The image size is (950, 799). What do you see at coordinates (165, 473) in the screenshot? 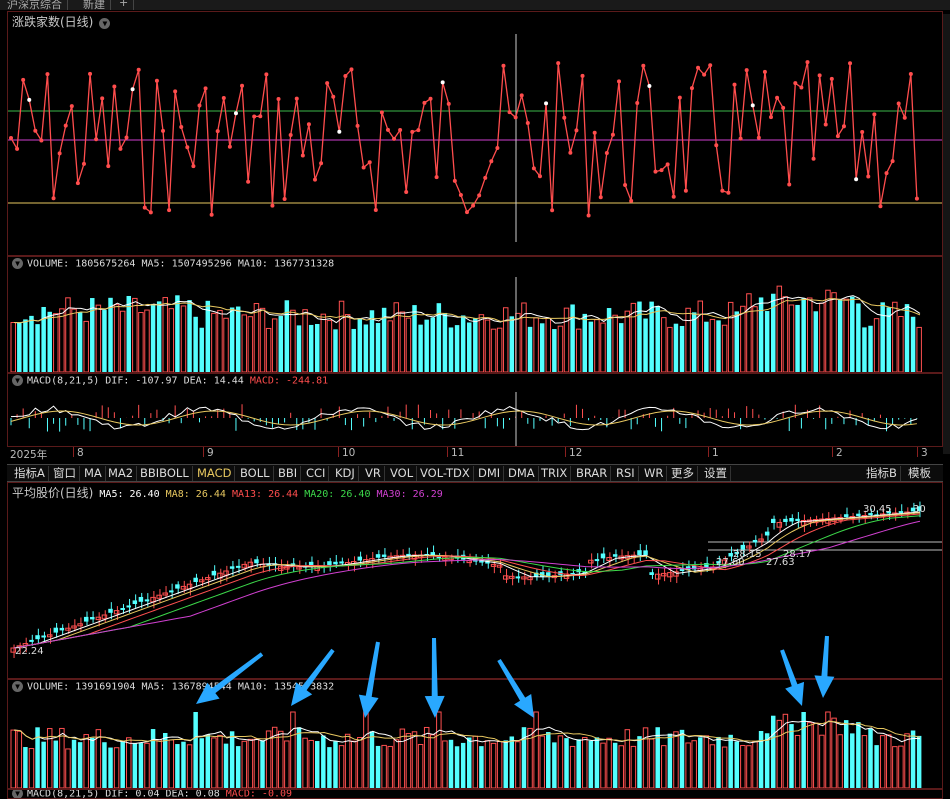
I see `indicator-bbiboll: BBIBOLL` at bounding box center [165, 473].